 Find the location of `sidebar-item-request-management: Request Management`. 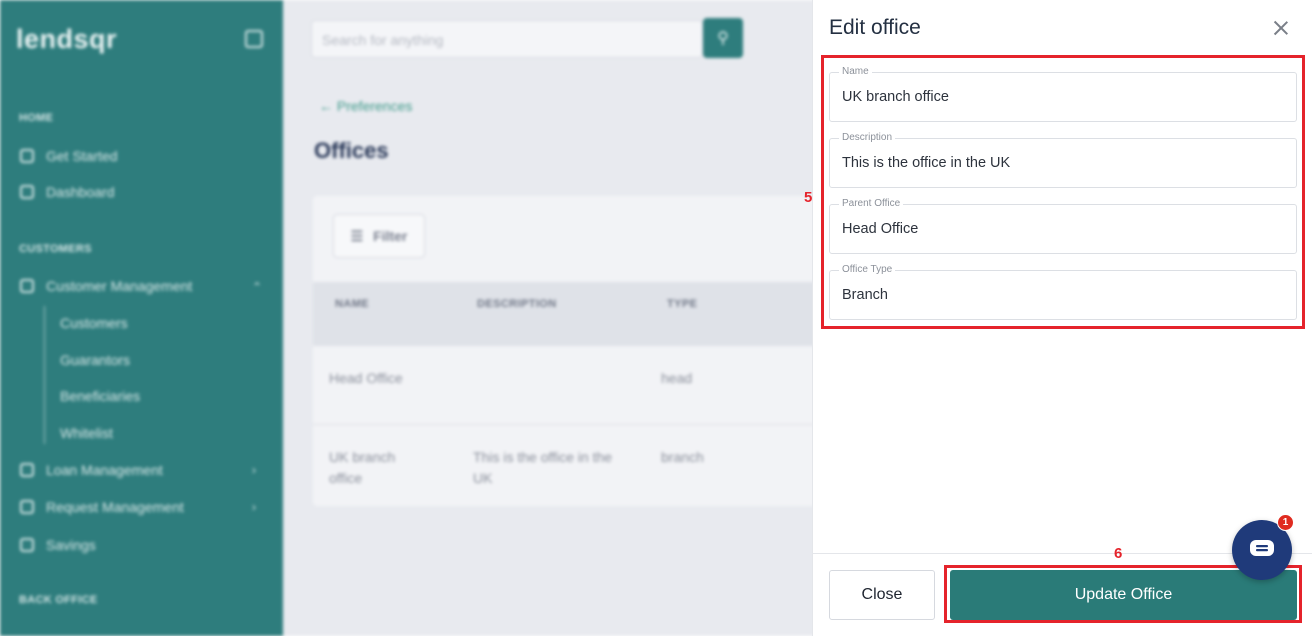

sidebar-item-request-management: Request Management is located at coordinates (102, 507).